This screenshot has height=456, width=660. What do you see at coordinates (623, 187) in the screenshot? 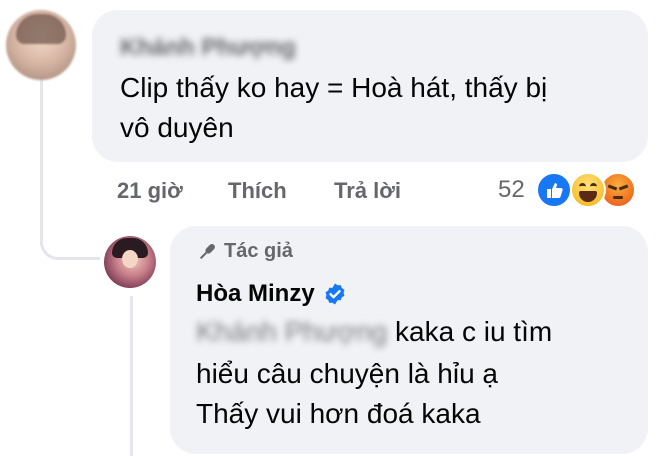
I see `angry-brow-right` at bounding box center [623, 187].